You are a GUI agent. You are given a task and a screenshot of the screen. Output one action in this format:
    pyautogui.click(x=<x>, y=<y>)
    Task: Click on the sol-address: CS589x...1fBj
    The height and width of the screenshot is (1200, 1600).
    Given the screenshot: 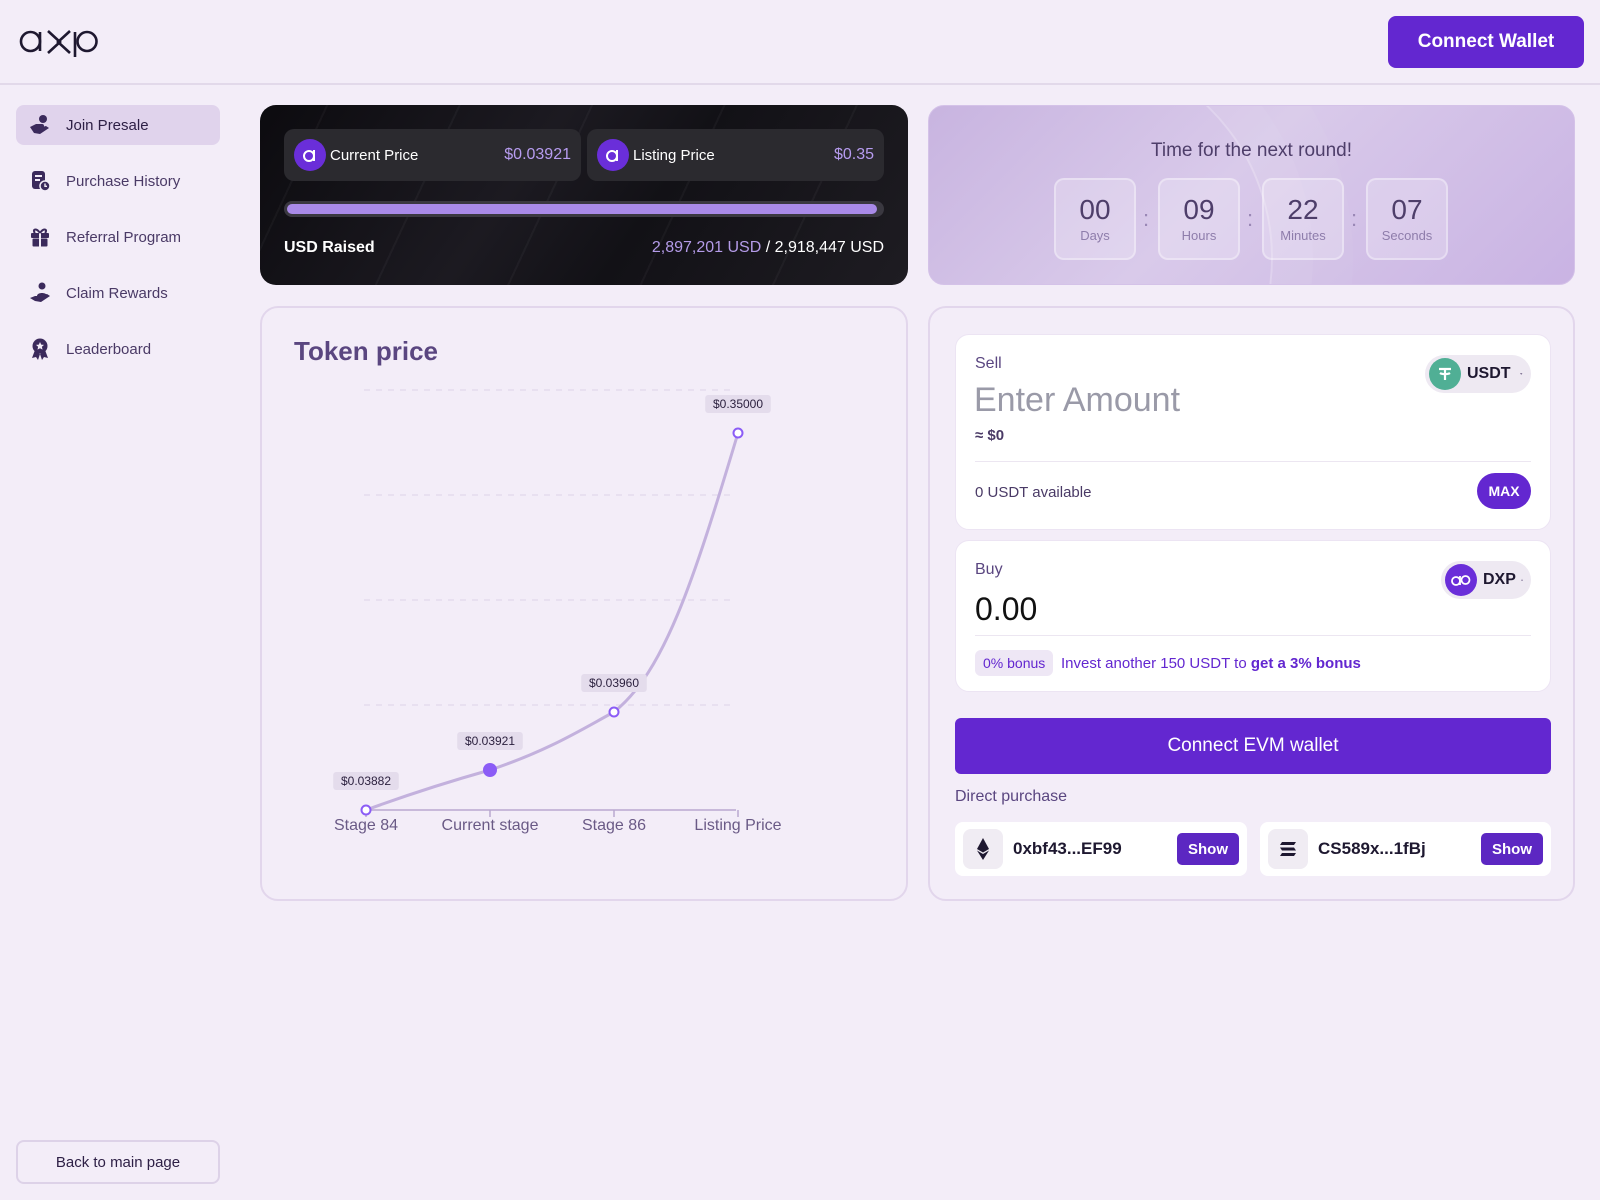 What is the action you would take?
    pyautogui.click(x=1372, y=848)
    